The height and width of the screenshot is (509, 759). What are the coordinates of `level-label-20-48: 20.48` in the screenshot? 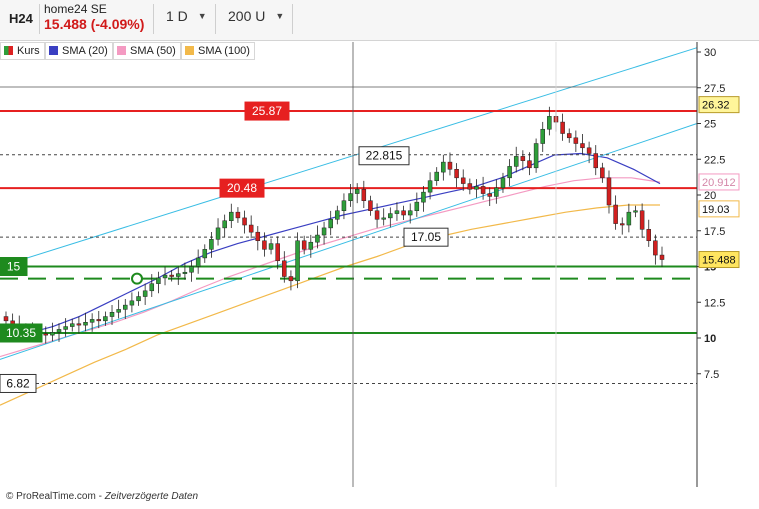 It's located at (242, 188).